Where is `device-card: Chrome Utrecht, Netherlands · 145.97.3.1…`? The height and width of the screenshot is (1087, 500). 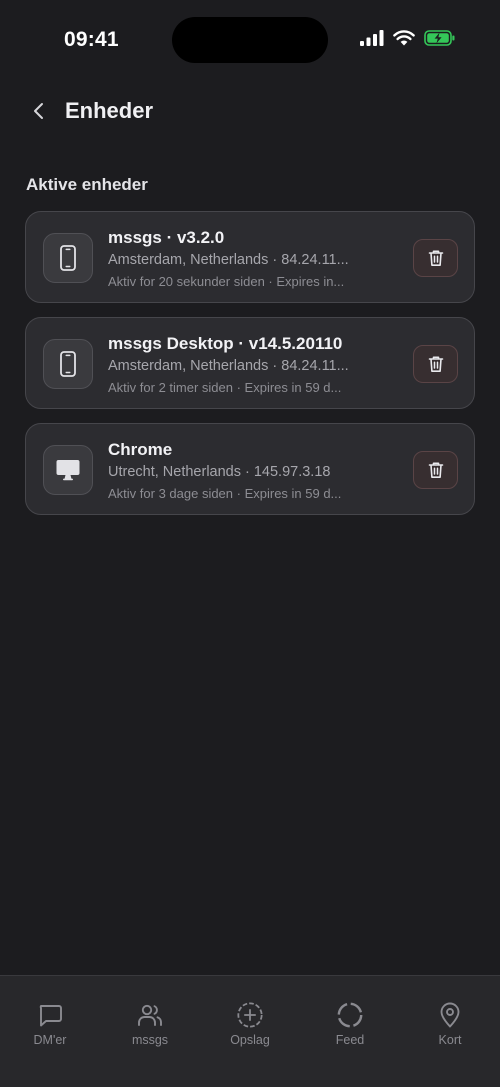 device-card: Chrome Utrecht, Netherlands · 145.97.3.1… is located at coordinates (250, 469).